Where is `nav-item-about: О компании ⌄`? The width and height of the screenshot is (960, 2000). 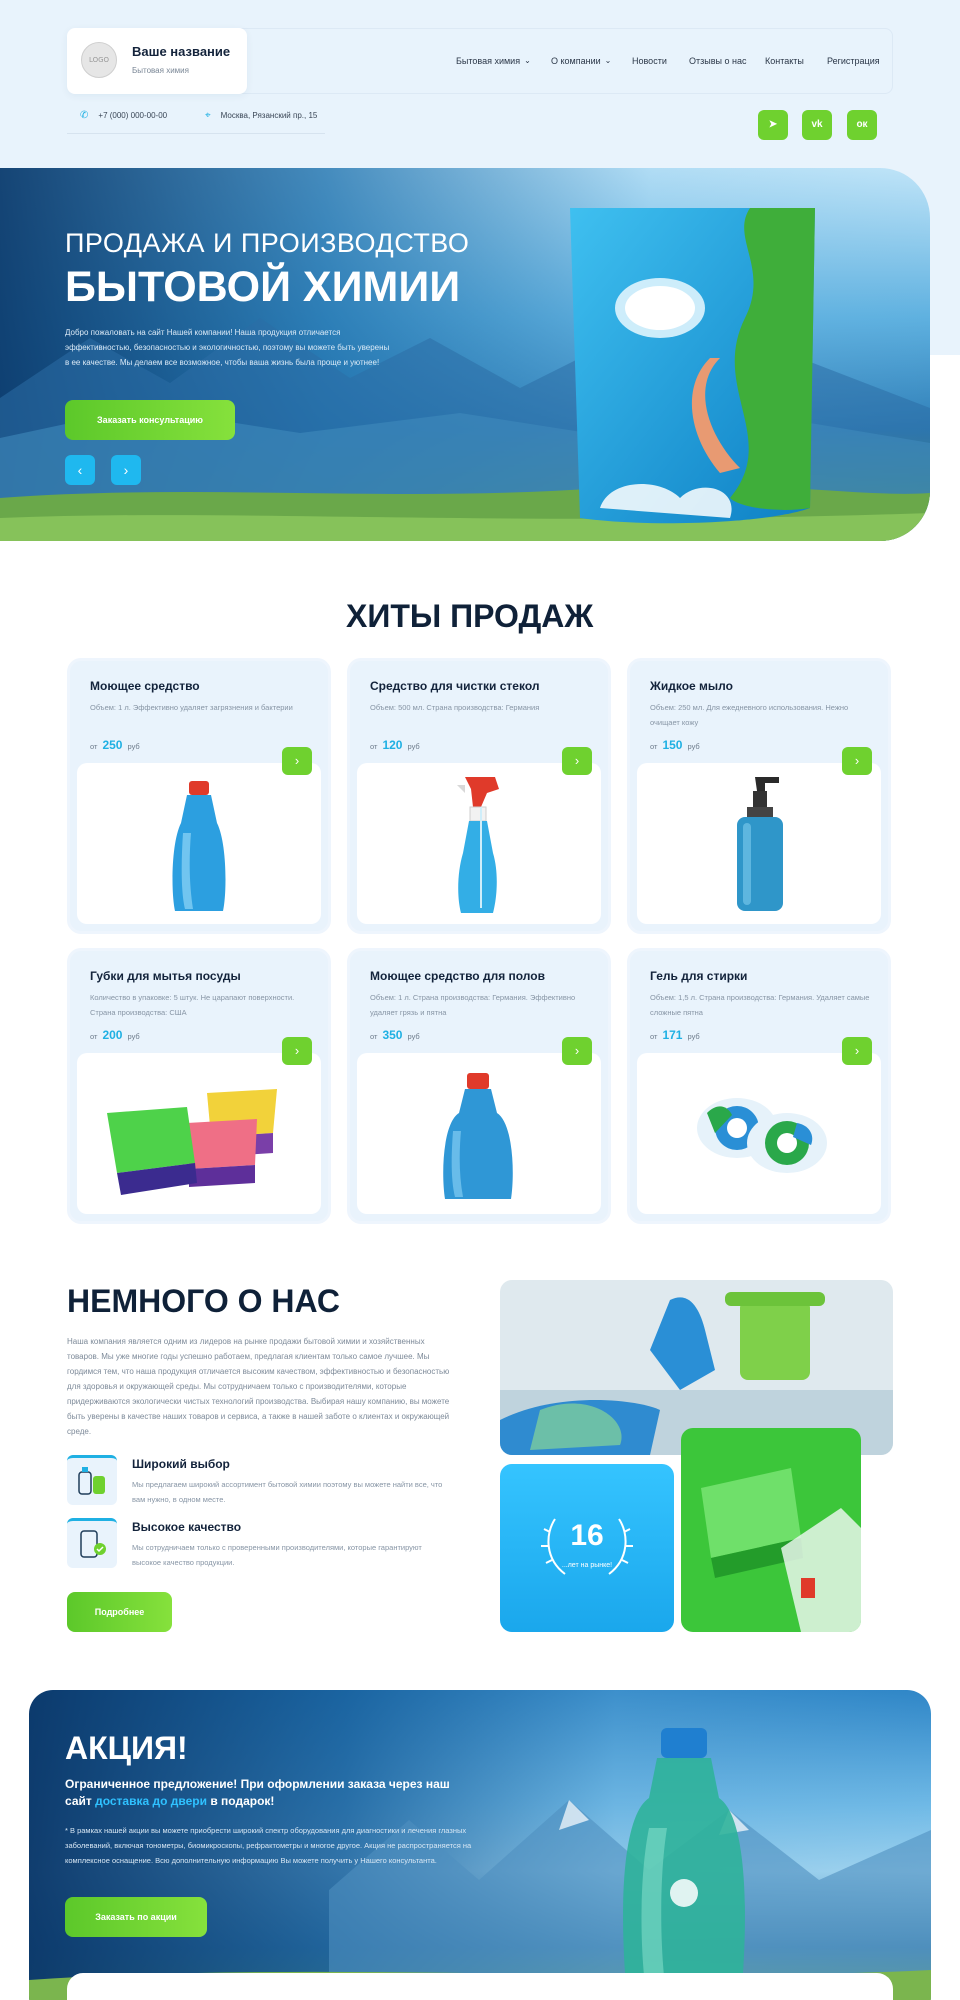 nav-item-about: О компании ⌄ is located at coordinates (581, 63).